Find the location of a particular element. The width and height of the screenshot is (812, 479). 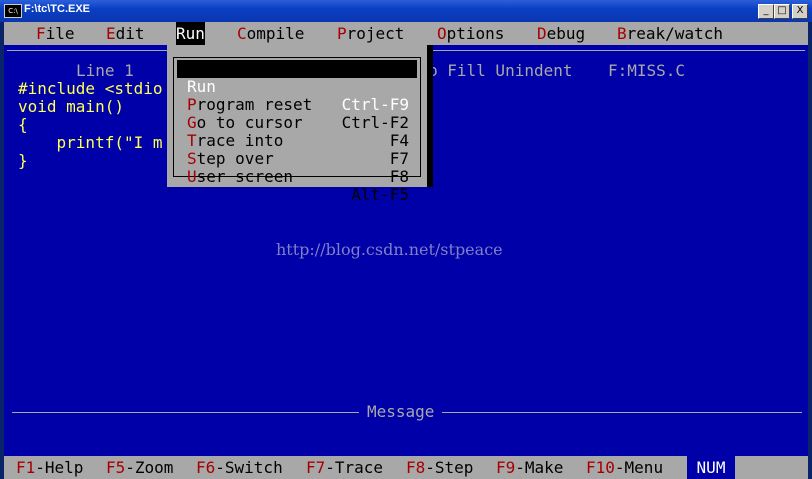

fkey-trace: F7-Trace is located at coordinates (344, 467).